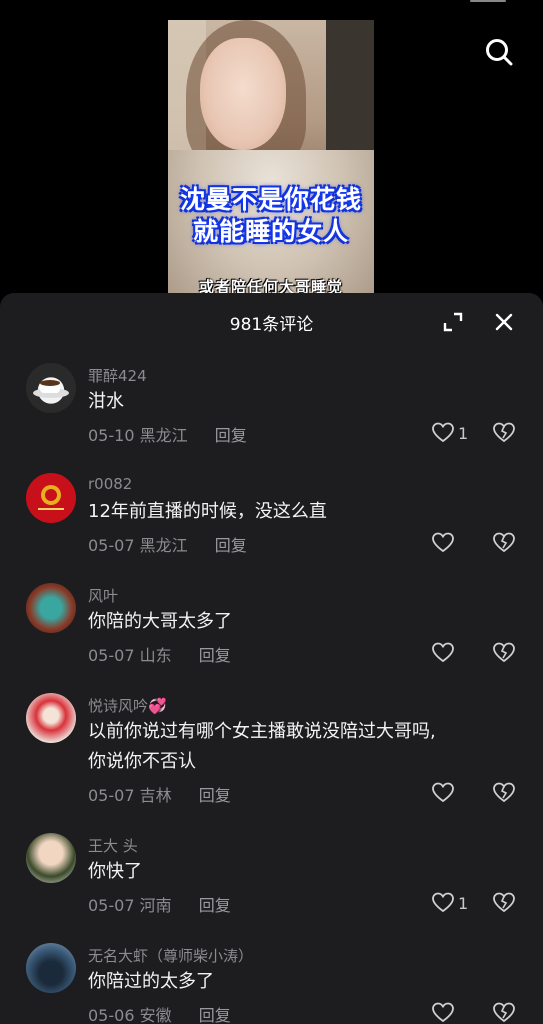  Describe the element at coordinates (270, 231) in the screenshot. I see `video-caption-line2: 就能睡的女人` at that location.